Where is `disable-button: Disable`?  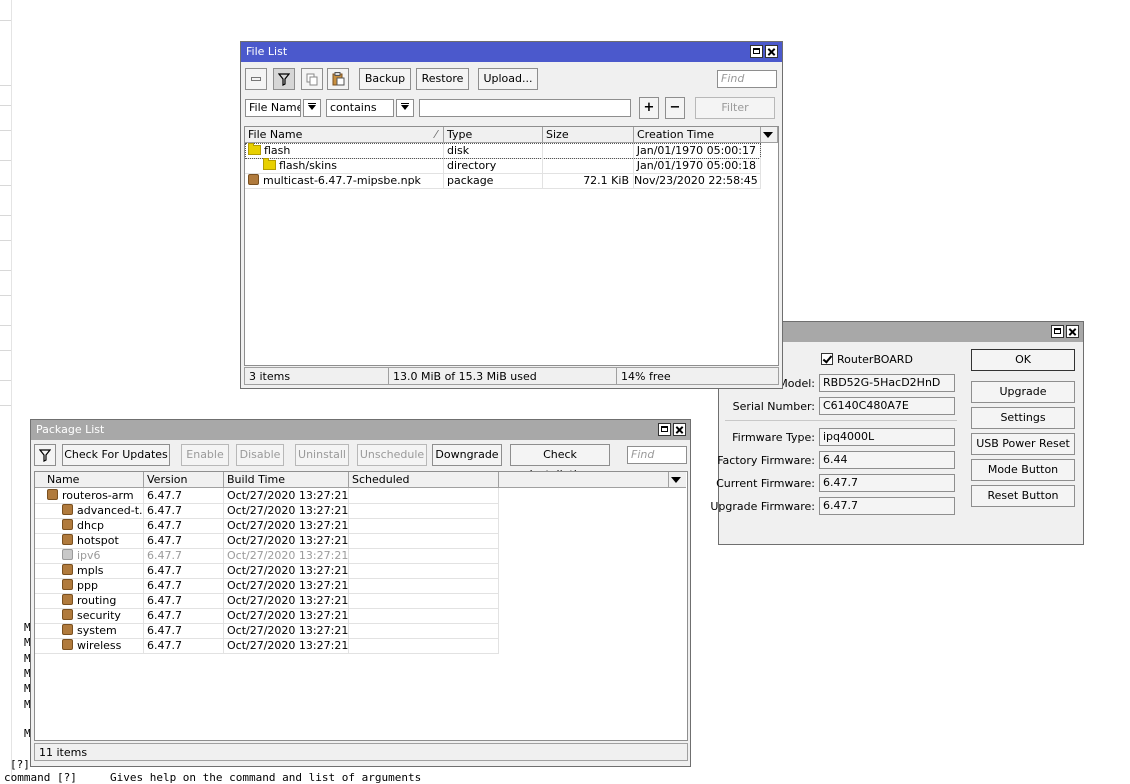
disable-button: Disable is located at coordinates (260, 455).